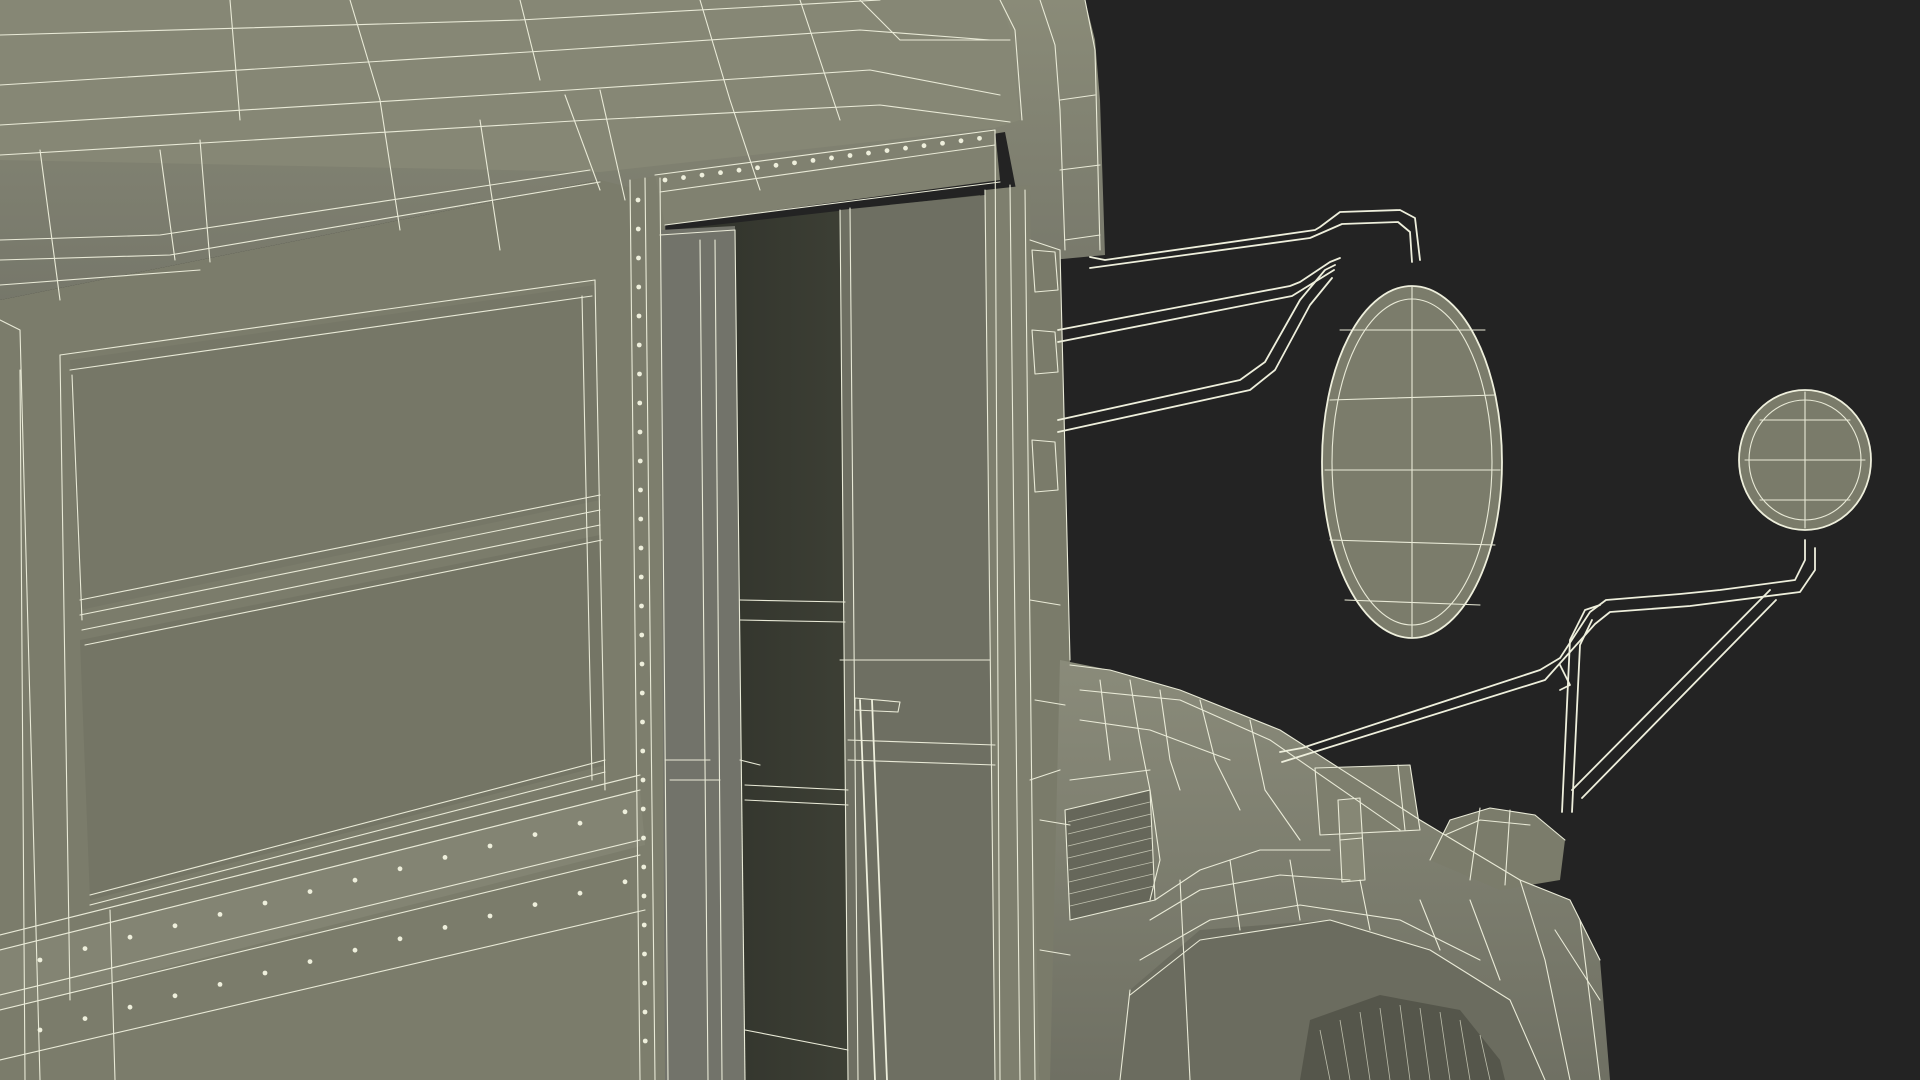 This screenshot has width=1920, height=1080. Describe the element at coordinates (1255, 235) in the screenshot. I see `mirror-arm-upper` at that location.